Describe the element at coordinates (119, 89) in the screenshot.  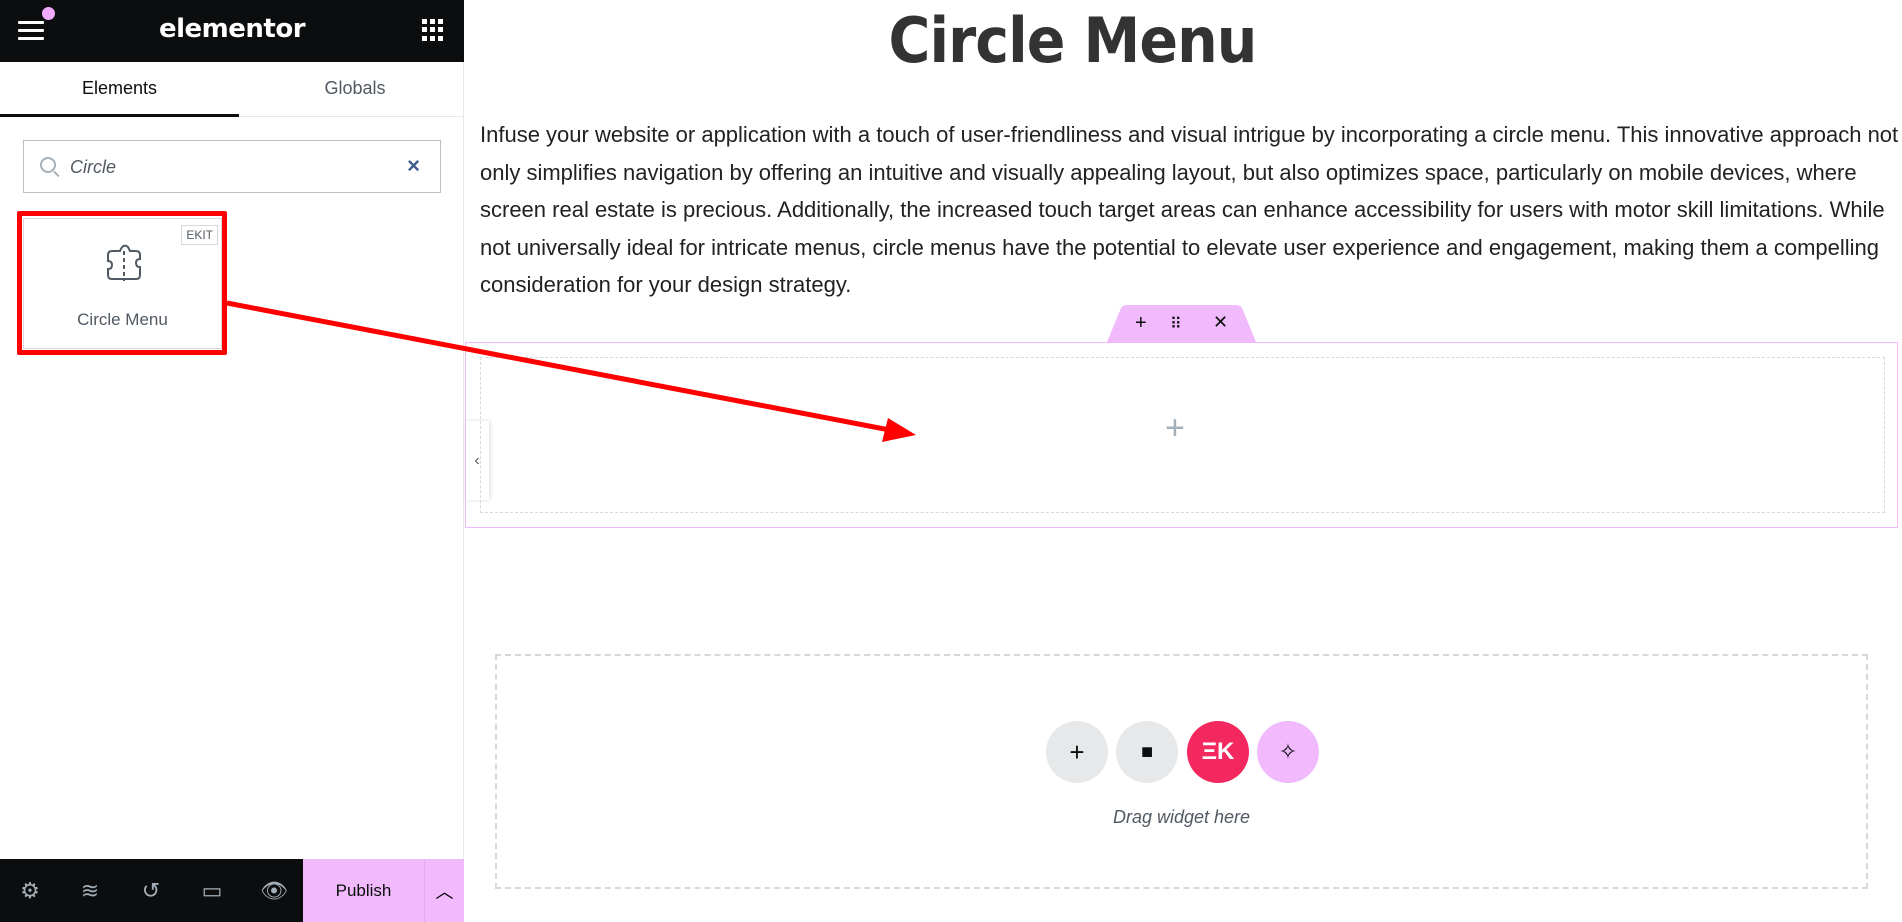
I see `tab-elements: Elements` at that location.